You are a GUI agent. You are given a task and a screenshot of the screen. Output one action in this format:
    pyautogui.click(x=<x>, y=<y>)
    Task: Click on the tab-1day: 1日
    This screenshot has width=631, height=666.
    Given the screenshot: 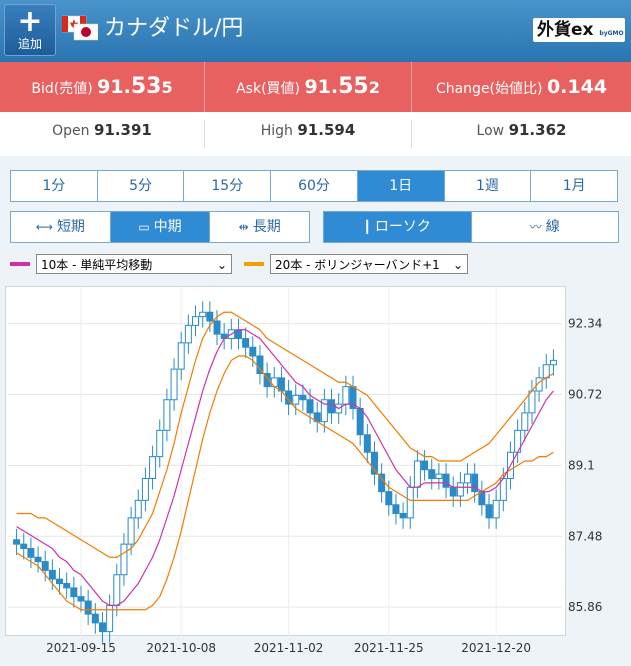 What is the action you would take?
    pyautogui.click(x=401, y=186)
    